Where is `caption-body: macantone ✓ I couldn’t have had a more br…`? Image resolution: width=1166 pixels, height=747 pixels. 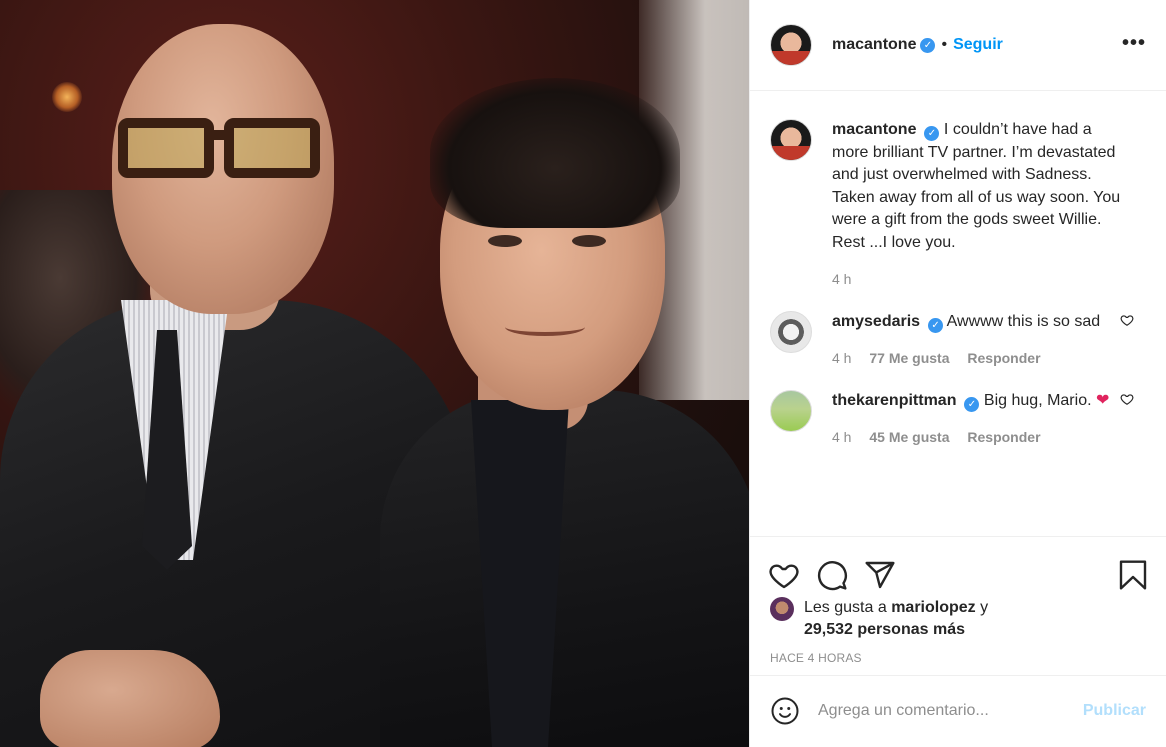 caption-body: macantone ✓ I couldn’t have had a more br… is located at coordinates (982, 205).